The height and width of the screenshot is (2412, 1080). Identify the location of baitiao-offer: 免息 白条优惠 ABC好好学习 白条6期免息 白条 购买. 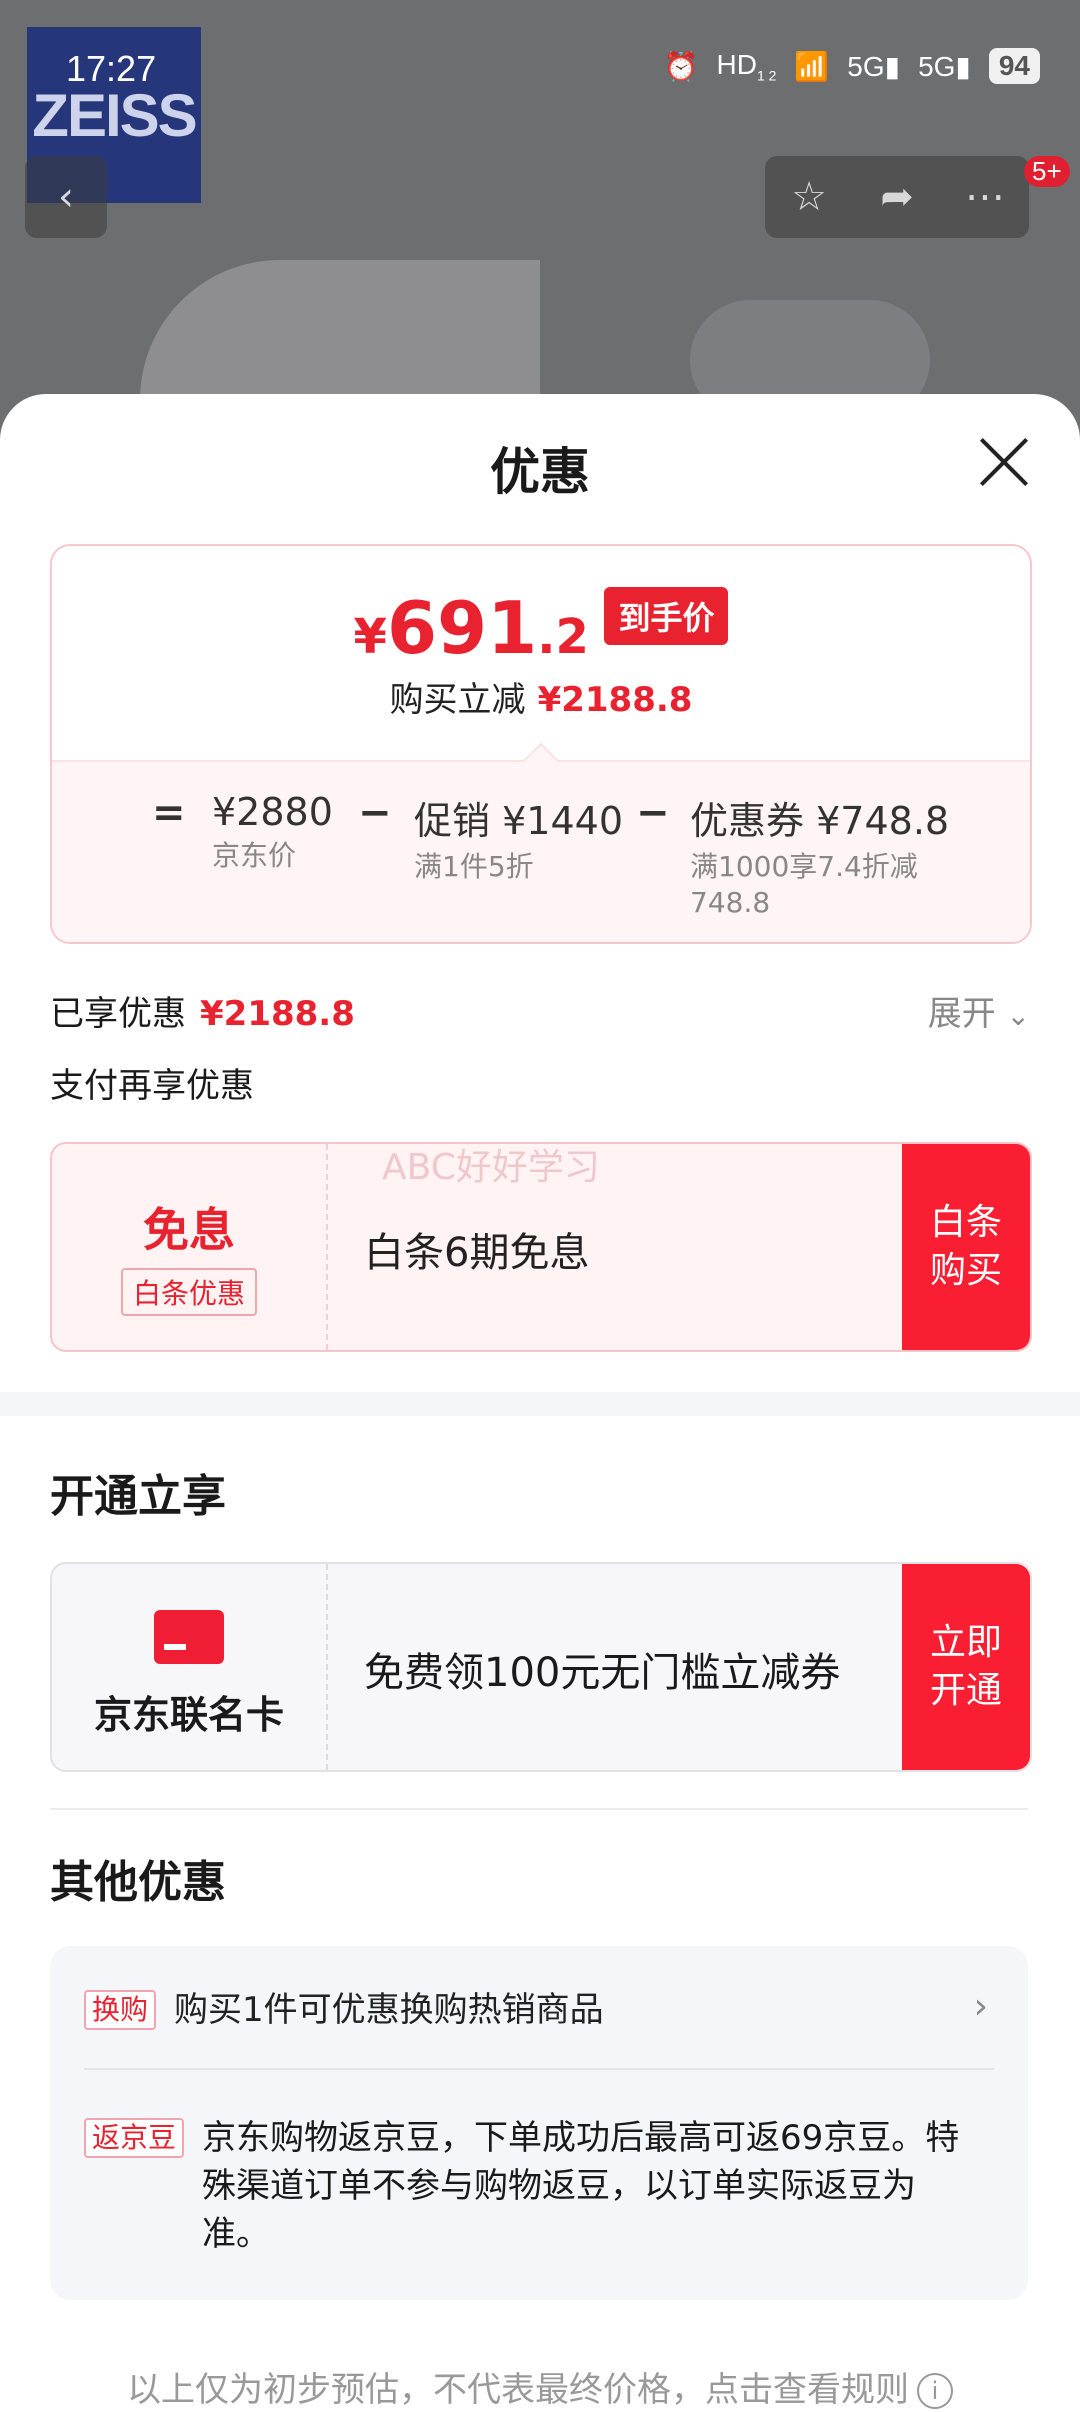
(541, 1247).